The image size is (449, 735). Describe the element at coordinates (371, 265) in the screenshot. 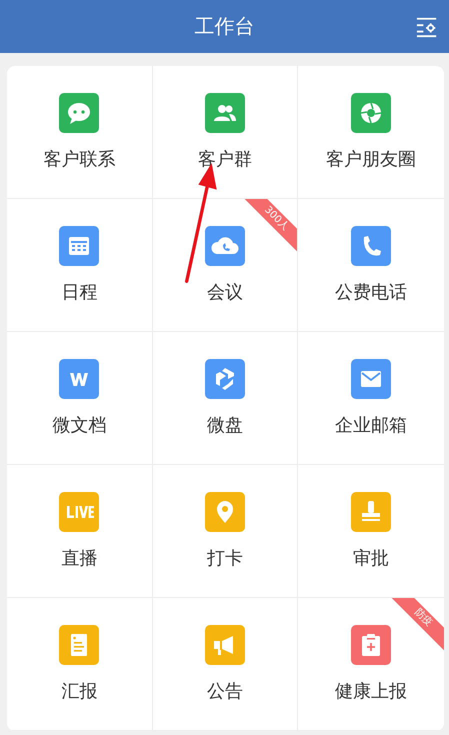

I see `app-tile: 公费电话` at that location.